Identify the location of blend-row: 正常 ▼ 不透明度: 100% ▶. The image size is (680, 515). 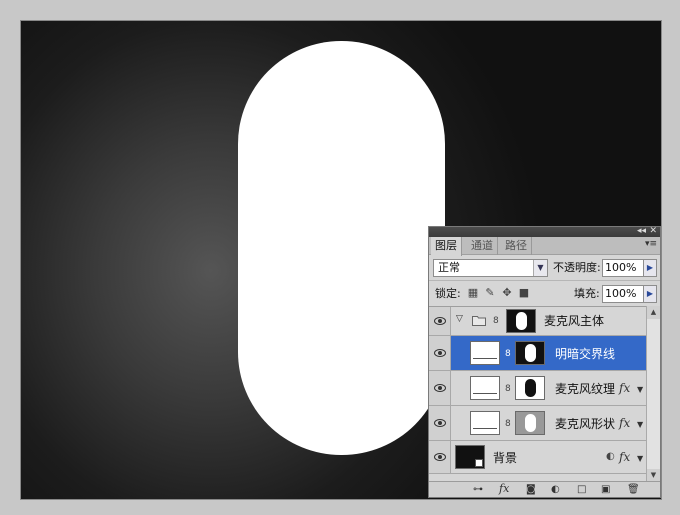
(544, 268).